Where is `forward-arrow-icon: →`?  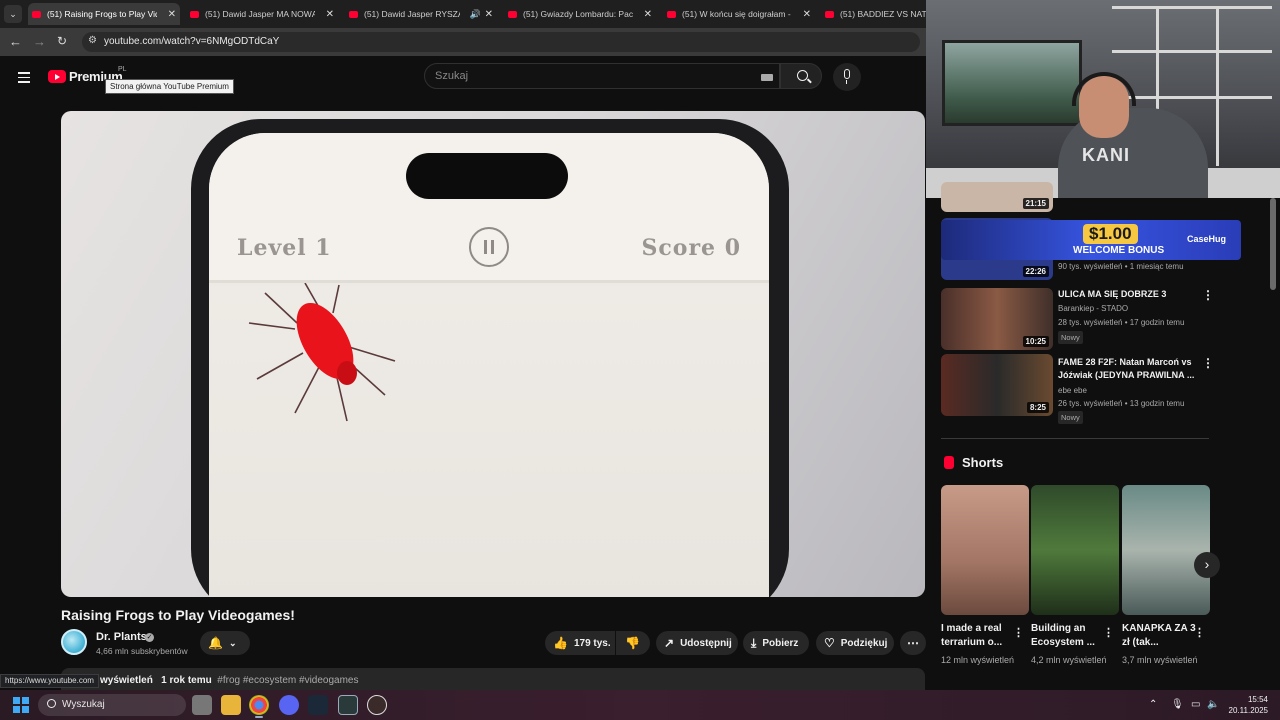 forward-arrow-icon: → is located at coordinates (39, 41).